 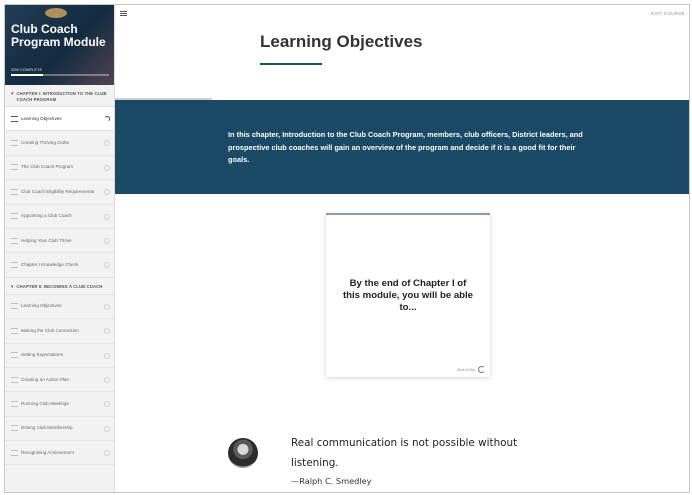 I want to click on course-title: Club Coach Program Module, so click(x=58, y=35).